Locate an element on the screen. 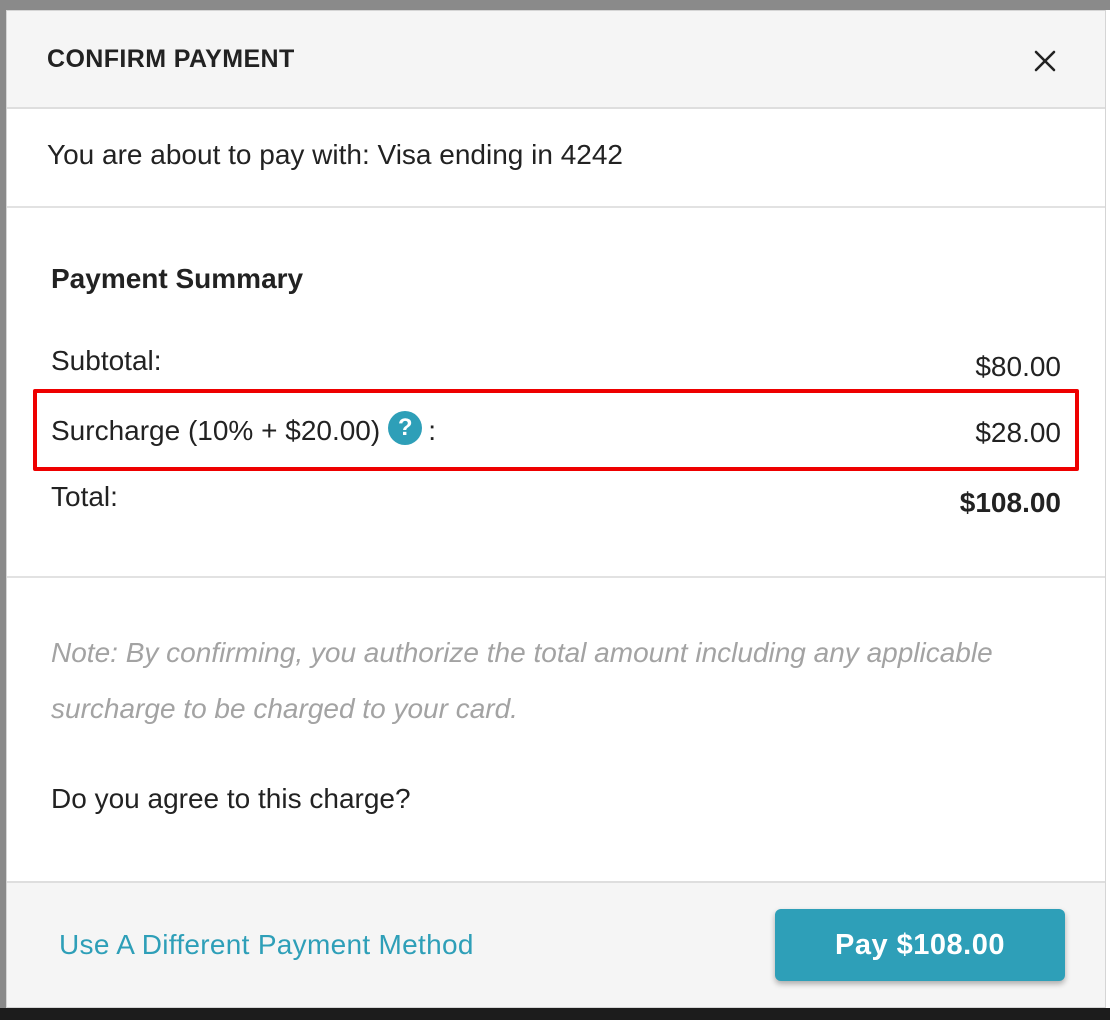 The height and width of the screenshot is (1020, 1110). background-page-edge is located at coordinates (1108, 510).